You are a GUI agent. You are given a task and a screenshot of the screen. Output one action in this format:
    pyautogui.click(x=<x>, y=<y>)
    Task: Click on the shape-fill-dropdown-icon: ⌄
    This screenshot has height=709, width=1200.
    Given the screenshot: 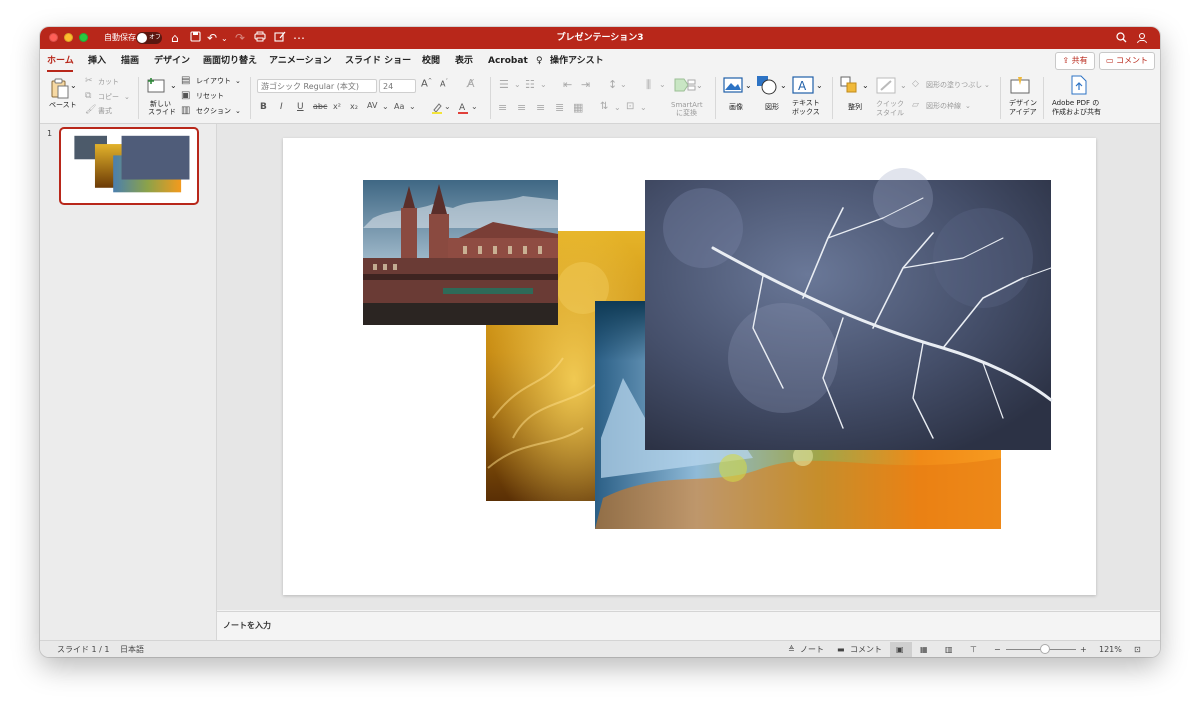 What is the action you would take?
    pyautogui.click(x=987, y=85)
    